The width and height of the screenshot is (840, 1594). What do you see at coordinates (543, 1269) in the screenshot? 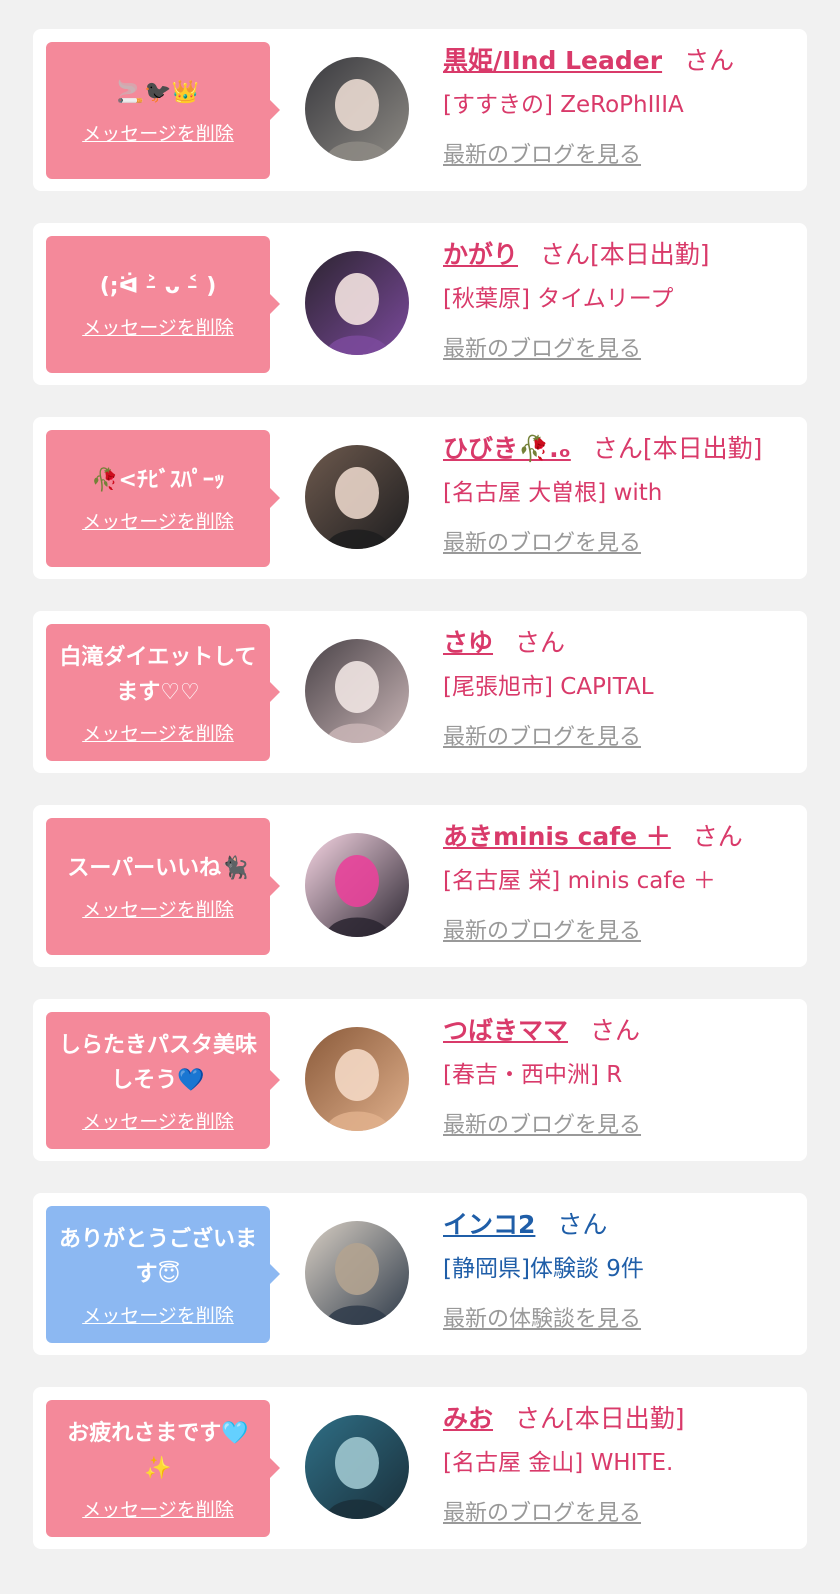
I see `shop-info: [静岡県]体験談 9件` at bounding box center [543, 1269].